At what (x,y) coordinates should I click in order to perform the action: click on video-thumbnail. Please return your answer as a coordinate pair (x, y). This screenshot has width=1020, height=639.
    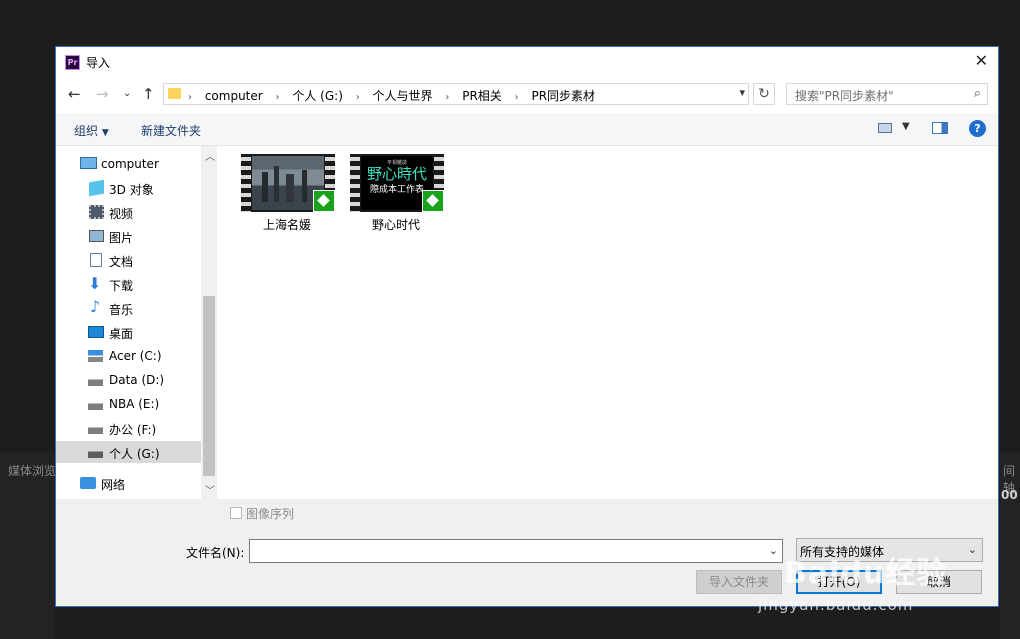
    Looking at the image, I should click on (288, 183).